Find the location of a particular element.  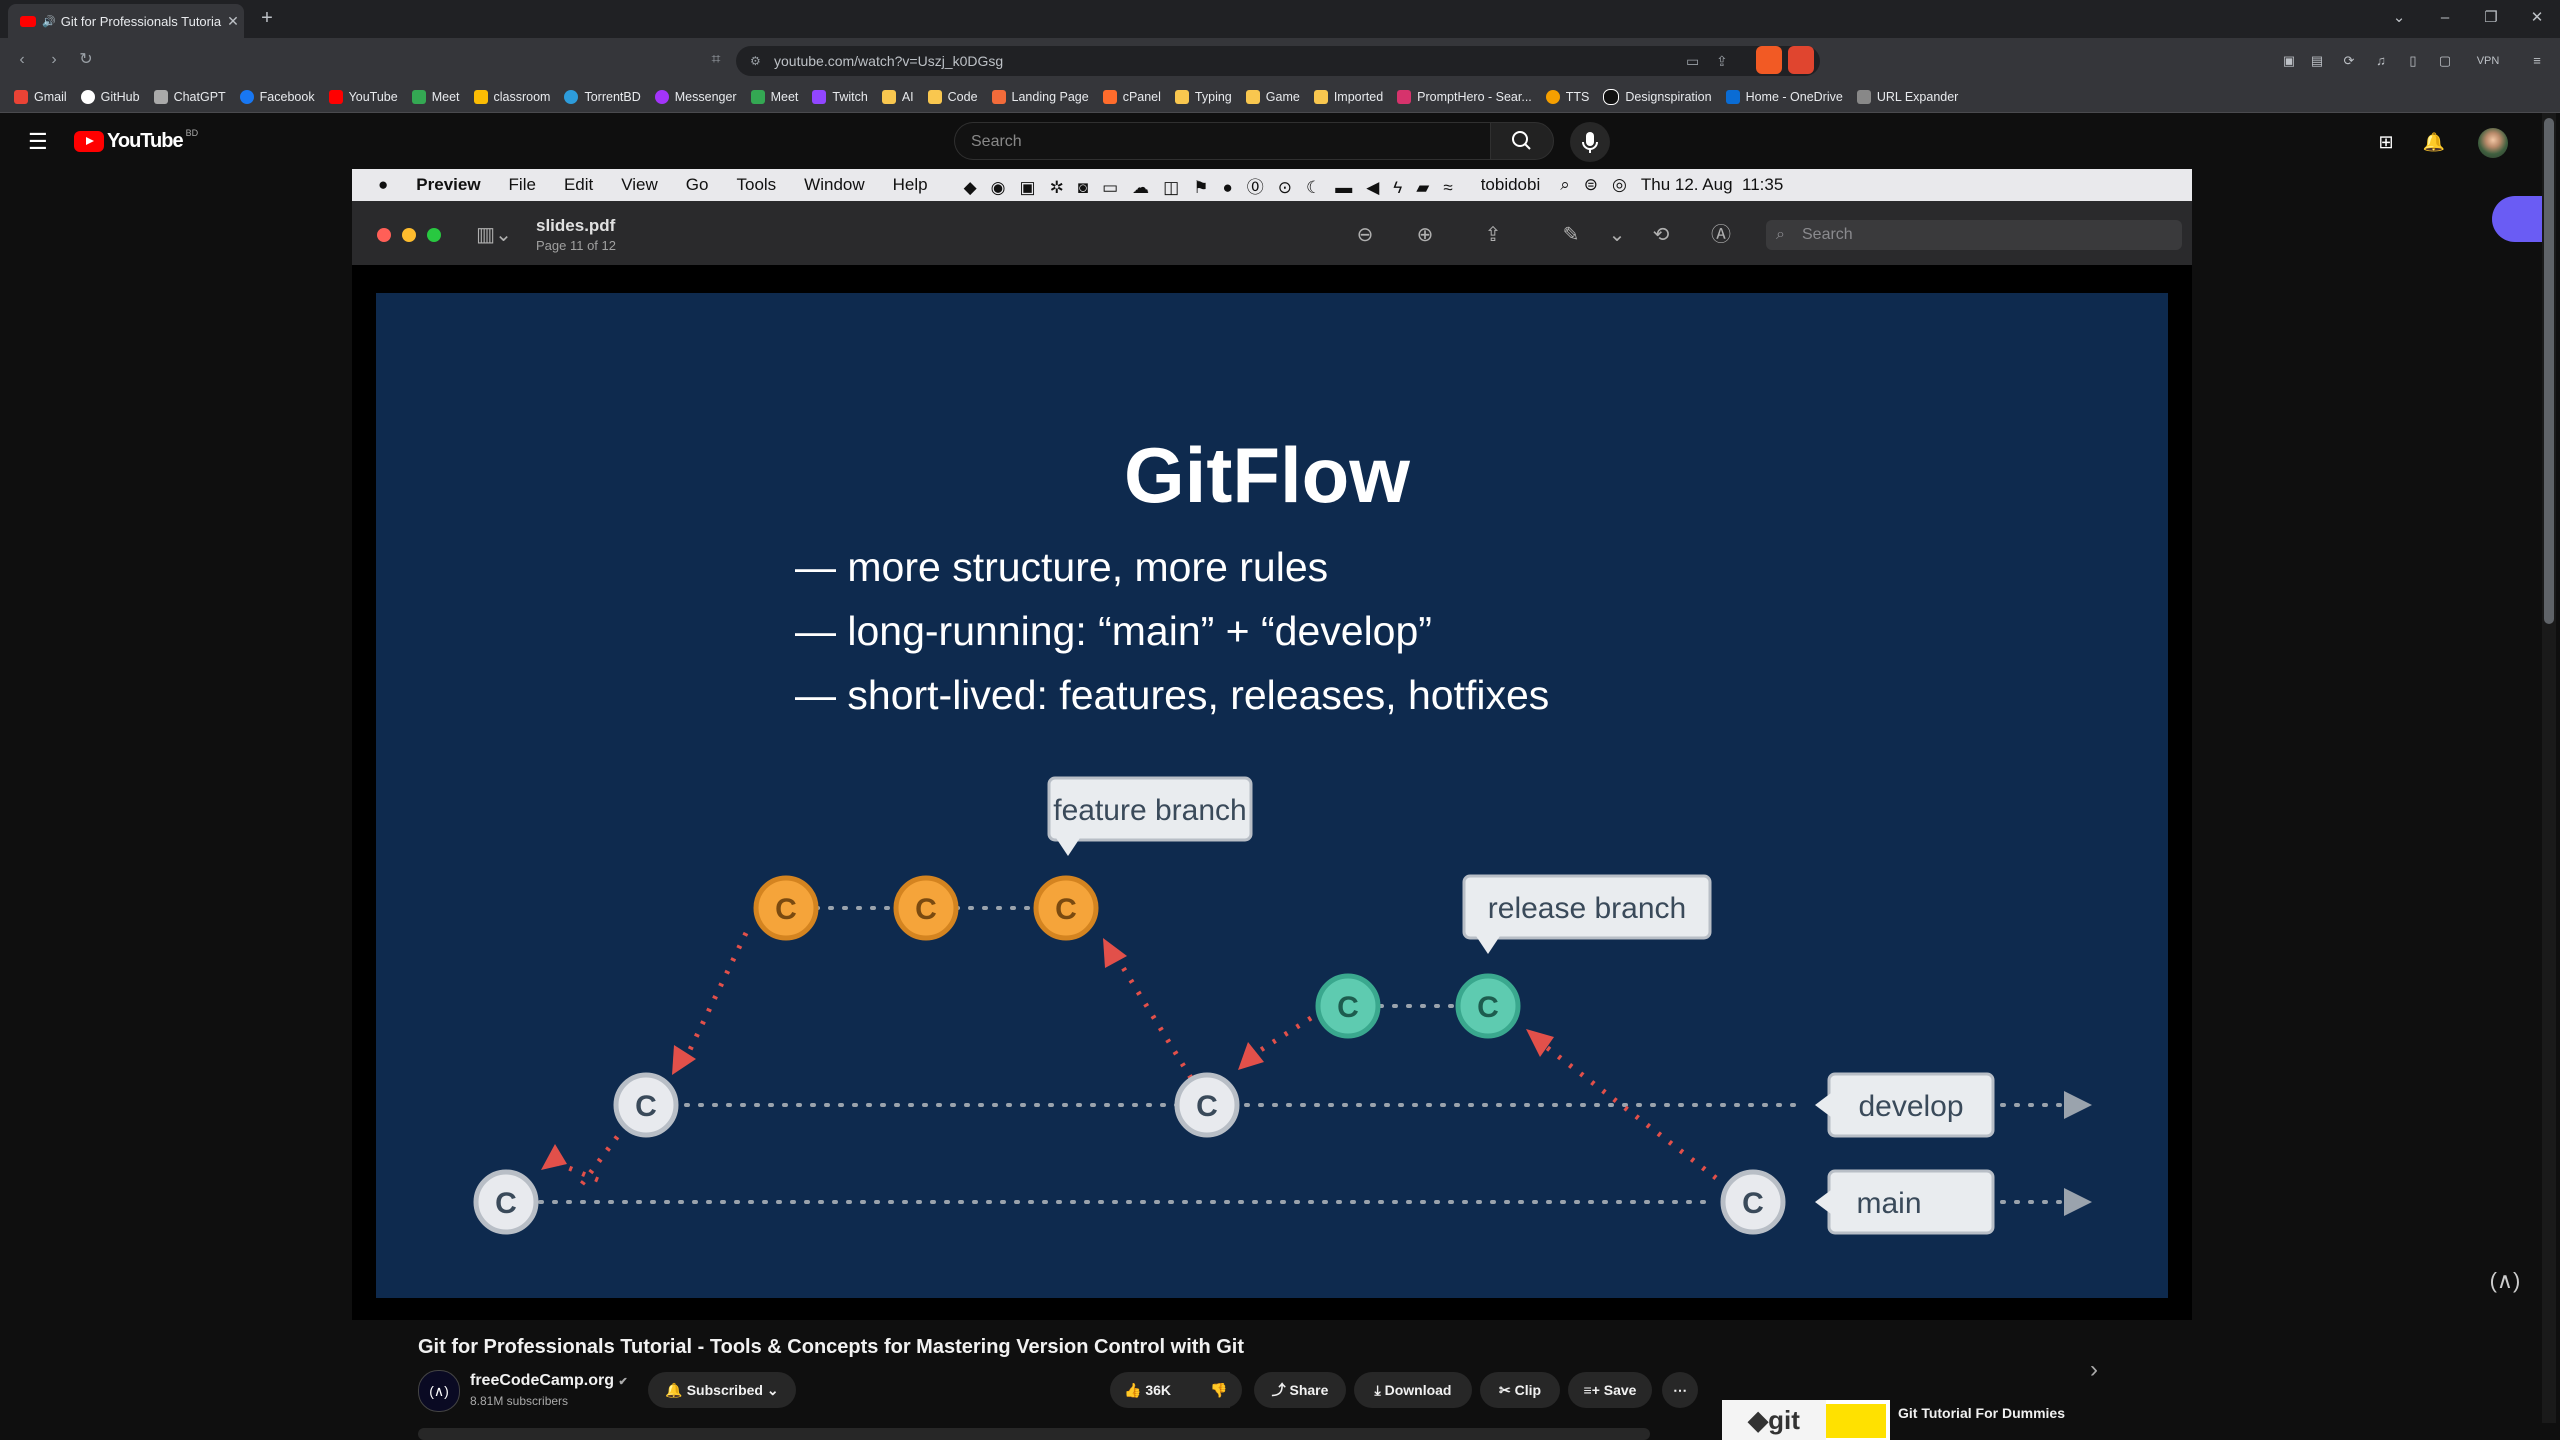

save-button: ≡+ Save is located at coordinates (1610, 1390).